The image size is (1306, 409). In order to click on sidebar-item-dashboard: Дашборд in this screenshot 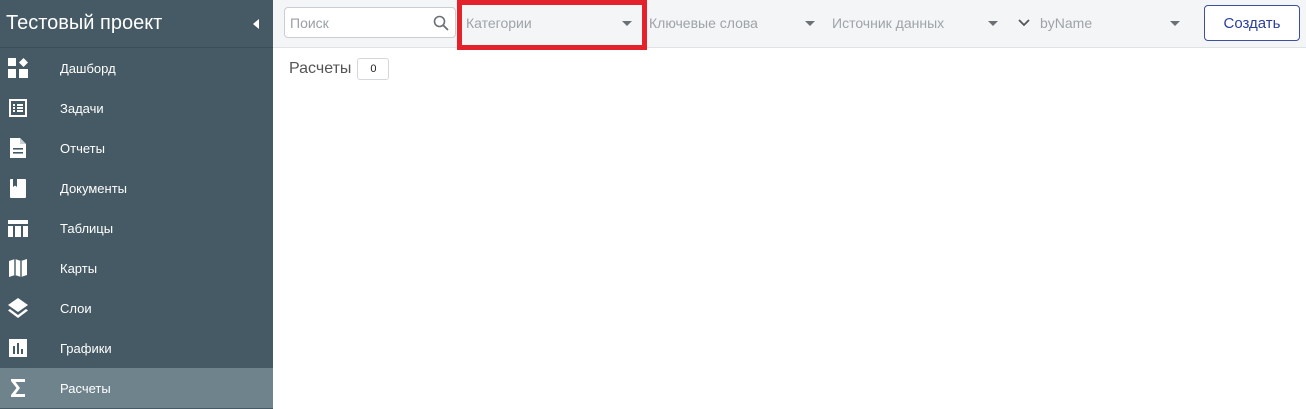, I will do `click(136, 68)`.